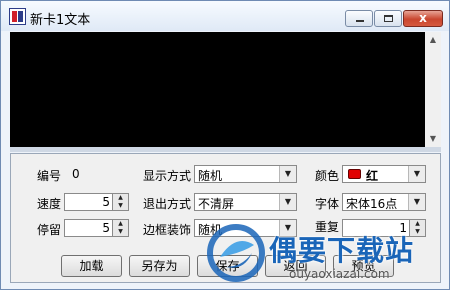  I want to click on stay-stepper: 5 ▲ ▼, so click(96, 228).